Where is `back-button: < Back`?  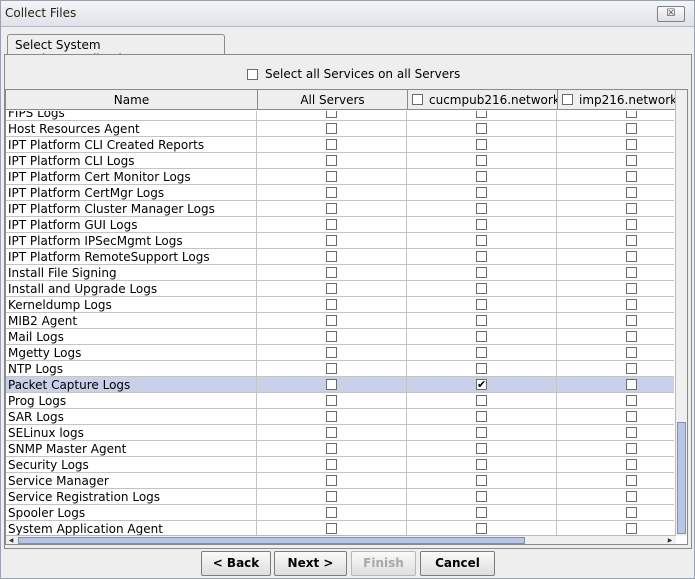
back-button: < Back is located at coordinates (236, 563).